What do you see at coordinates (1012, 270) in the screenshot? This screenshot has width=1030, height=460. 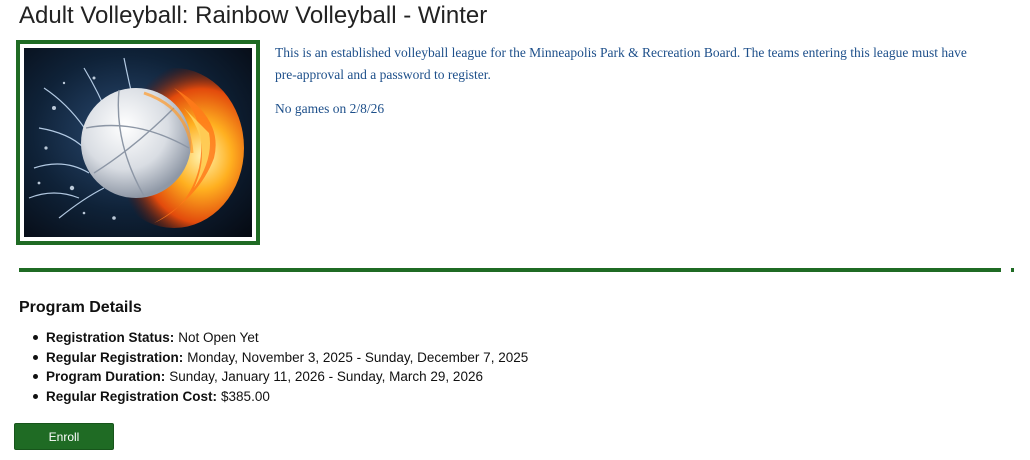 I see `divider-end-mark` at bounding box center [1012, 270].